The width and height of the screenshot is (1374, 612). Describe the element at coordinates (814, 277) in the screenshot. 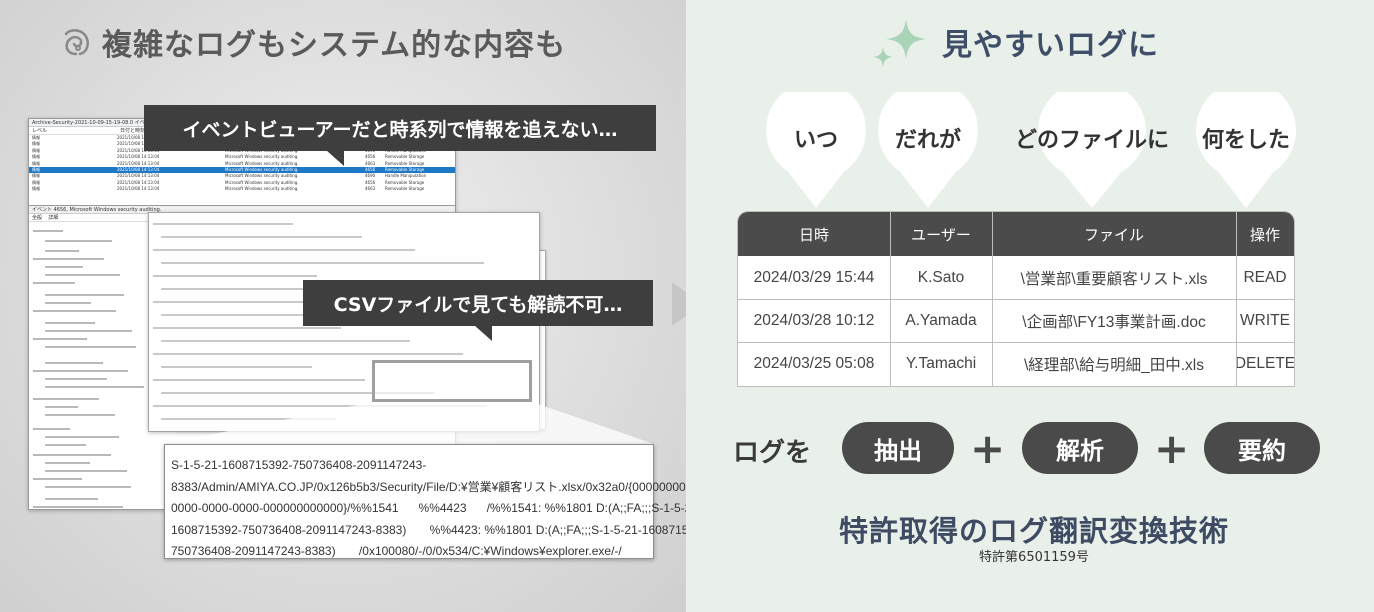

I see `table-cell: 2024/03/29 15:44` at that location.